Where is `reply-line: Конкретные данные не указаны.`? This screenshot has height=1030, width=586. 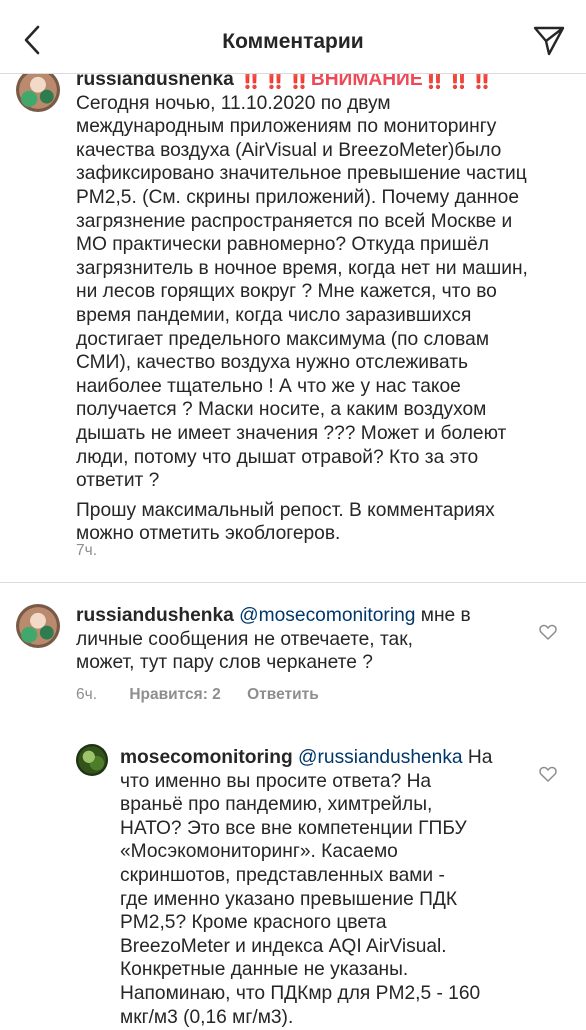 reply-line: Конкретные данные не указаны. is located at coordinates (264, 970).